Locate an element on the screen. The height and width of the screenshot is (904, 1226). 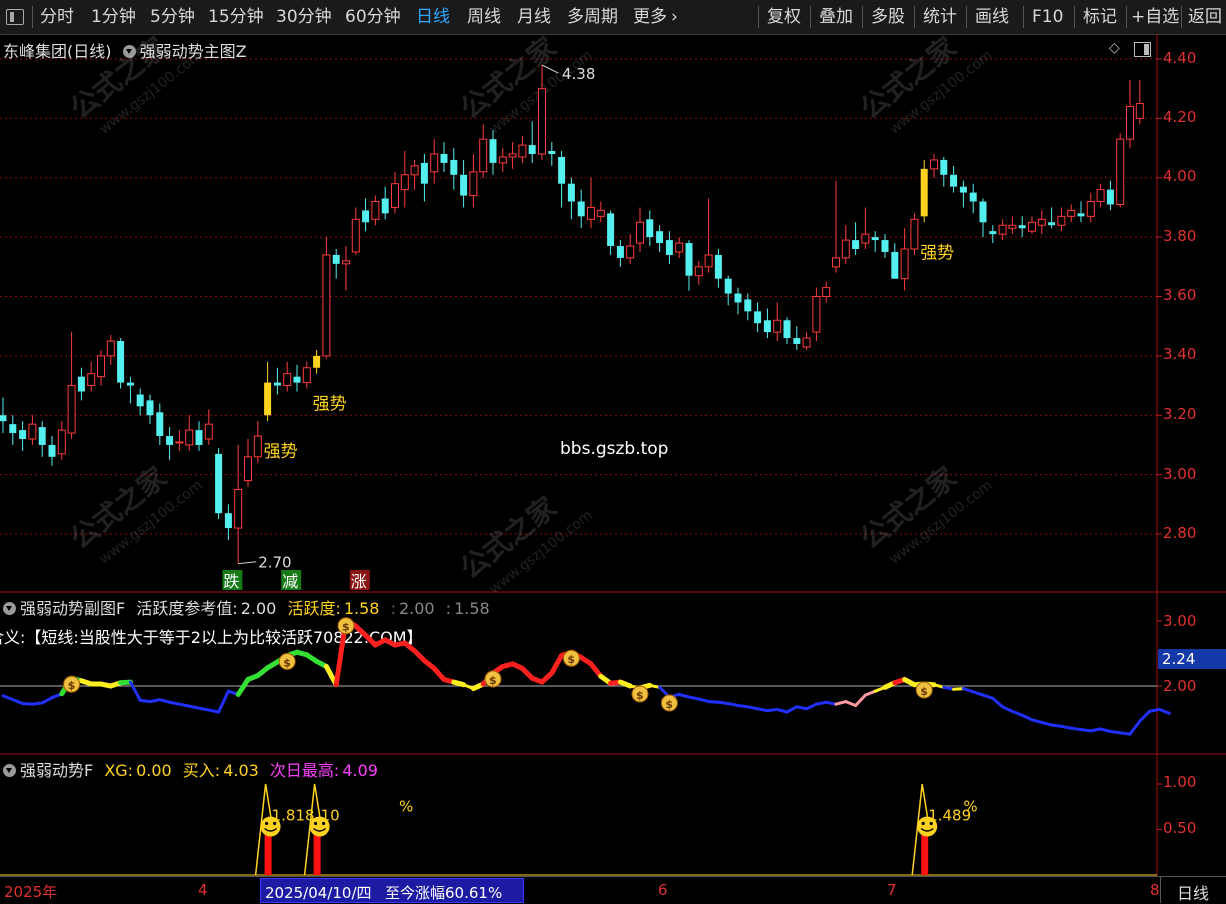
signal-label: 强势 is located at coordinates (330, 405).